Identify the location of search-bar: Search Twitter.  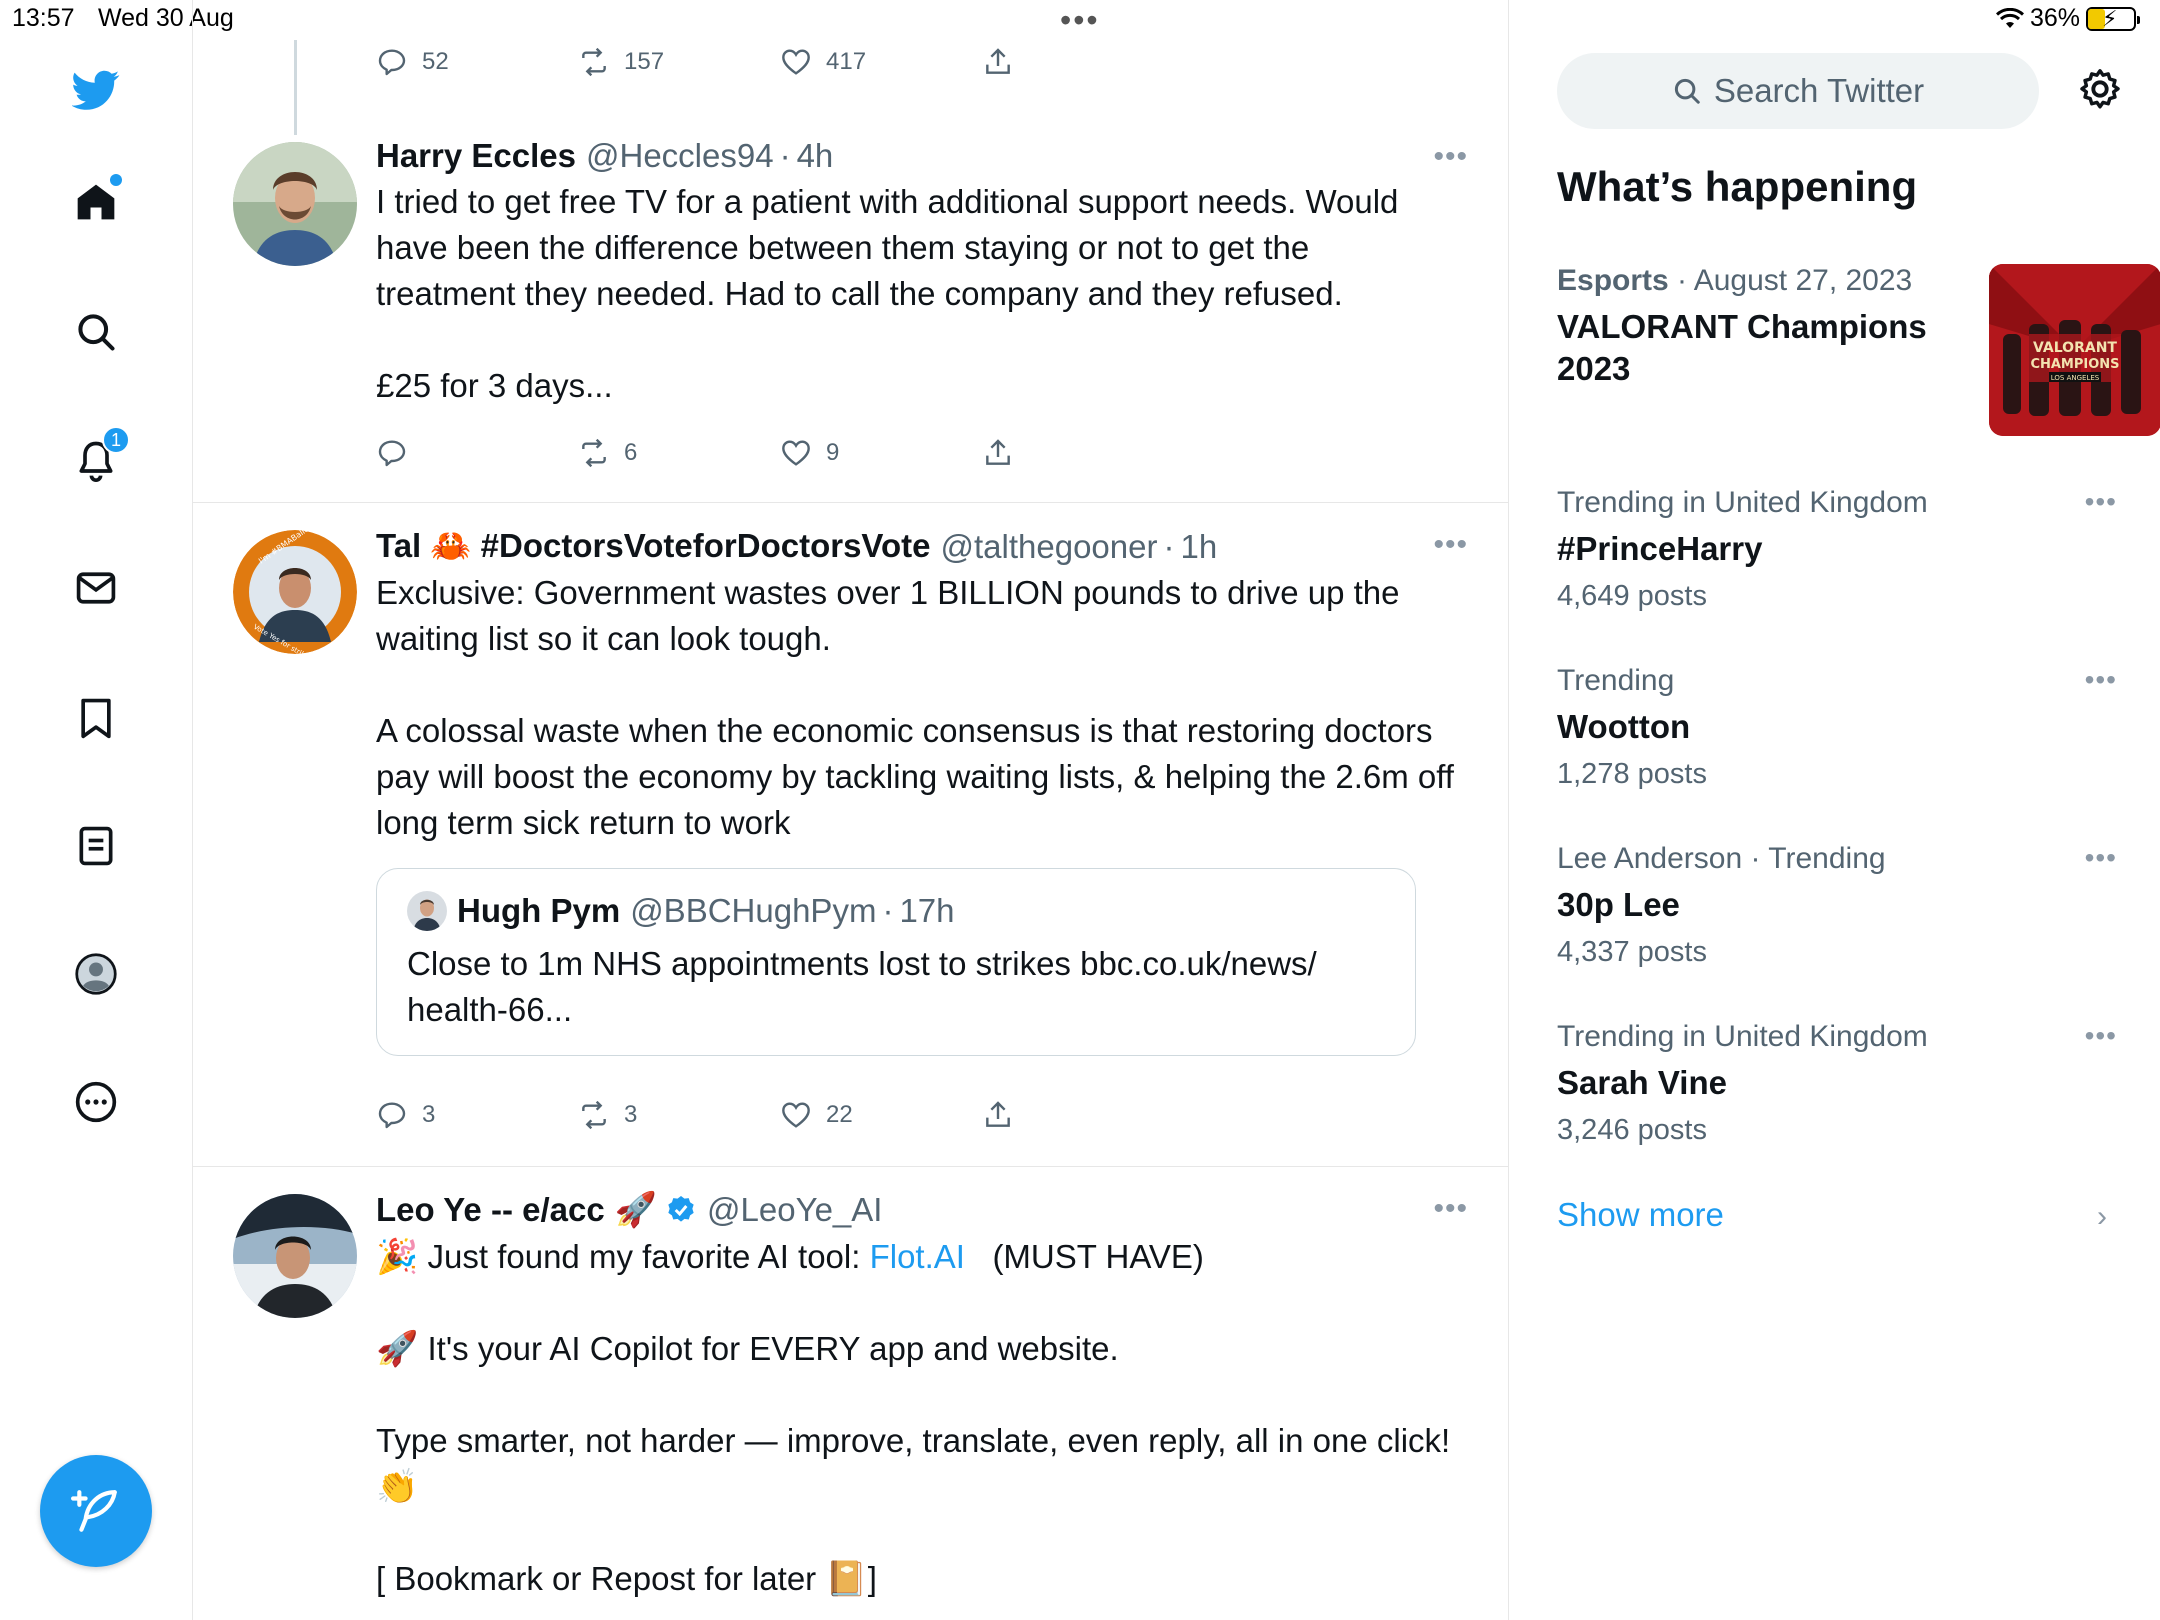
(1798, 91).